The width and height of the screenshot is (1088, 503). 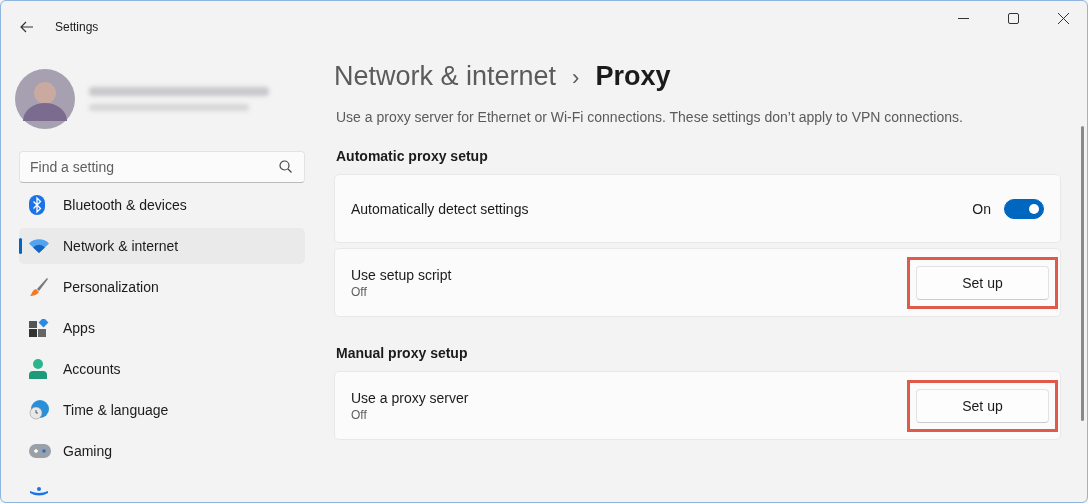 What do you see at coordinates (39, 410) in the screenshot?
I see `globe-clock-icon` at bounding box center [39, 410].